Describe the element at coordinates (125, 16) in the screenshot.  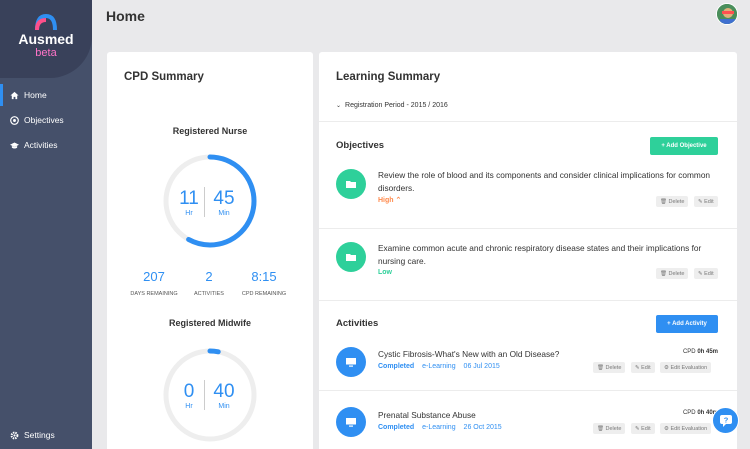
I see `page-title: Home` at that location.